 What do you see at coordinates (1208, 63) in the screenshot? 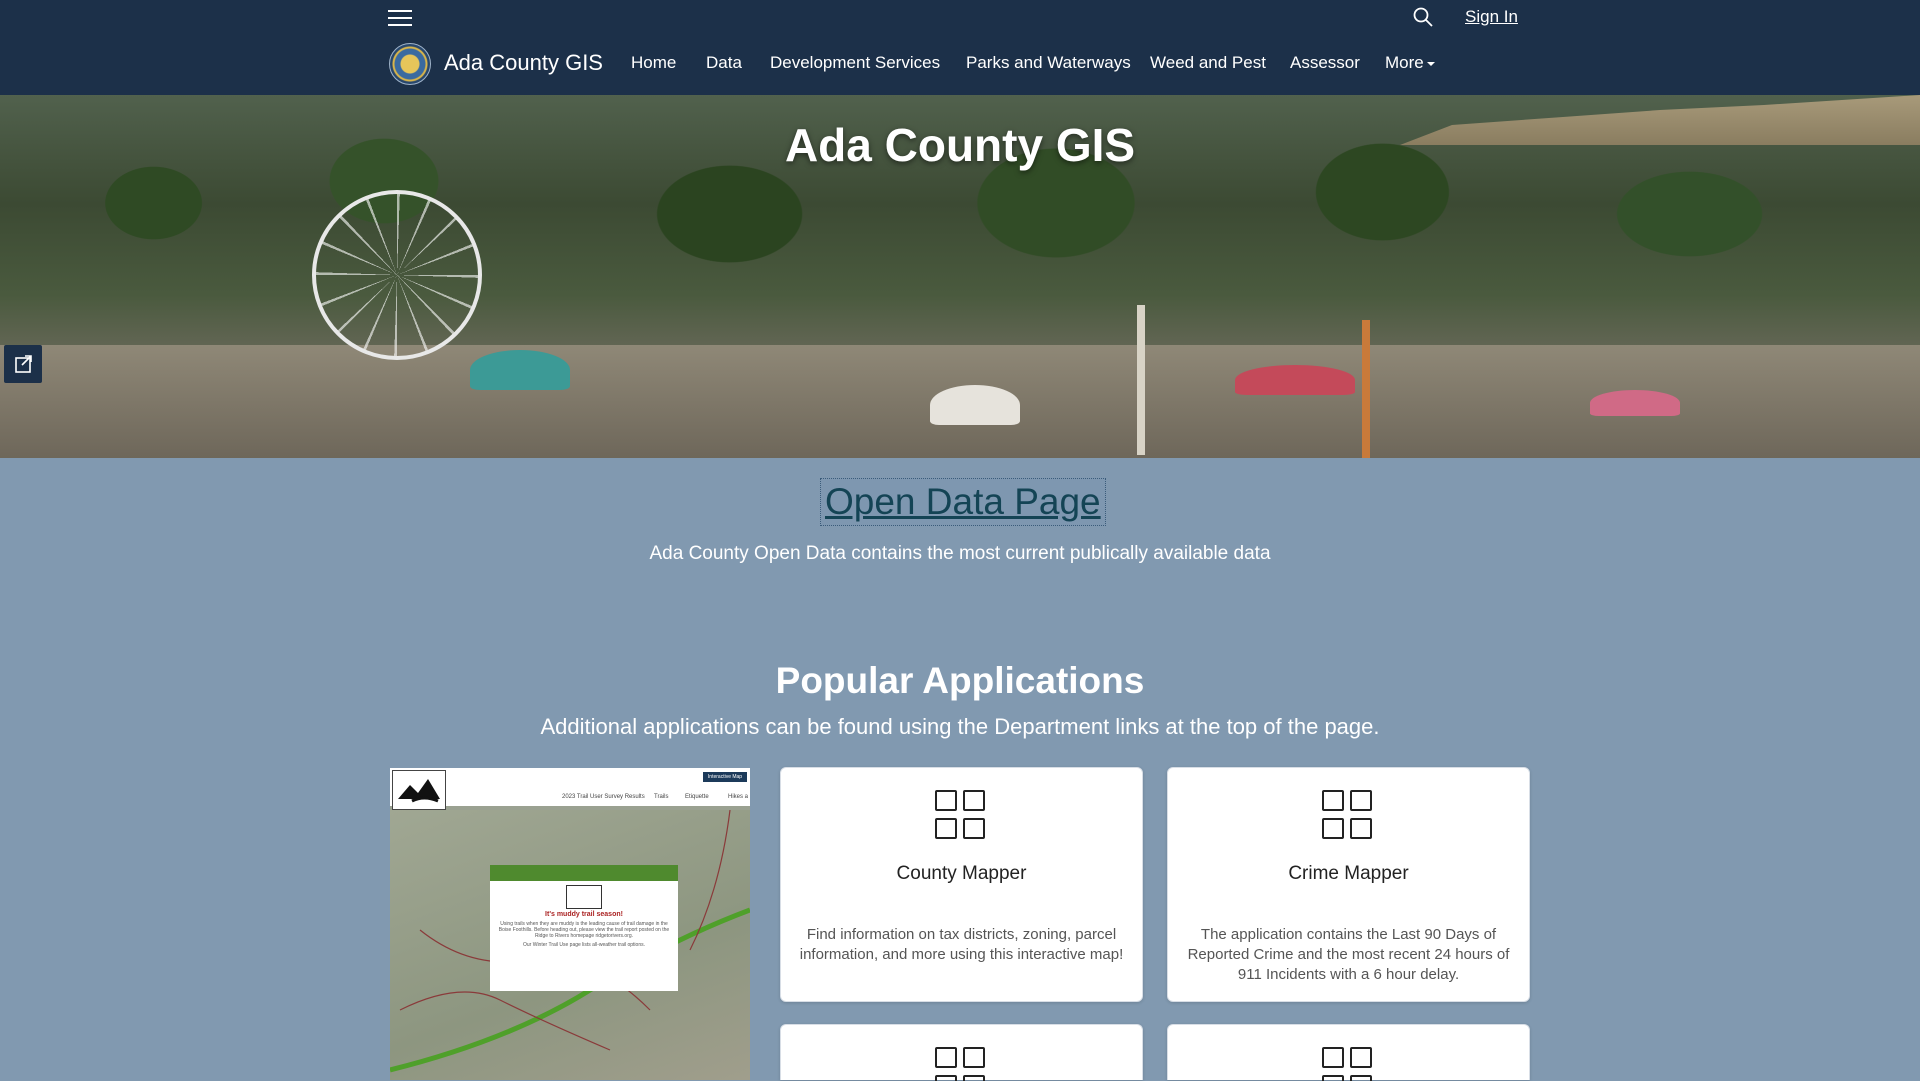
I see `nav-weed-and-pest: Weed and Pest` at bounding box center [1208, 63].